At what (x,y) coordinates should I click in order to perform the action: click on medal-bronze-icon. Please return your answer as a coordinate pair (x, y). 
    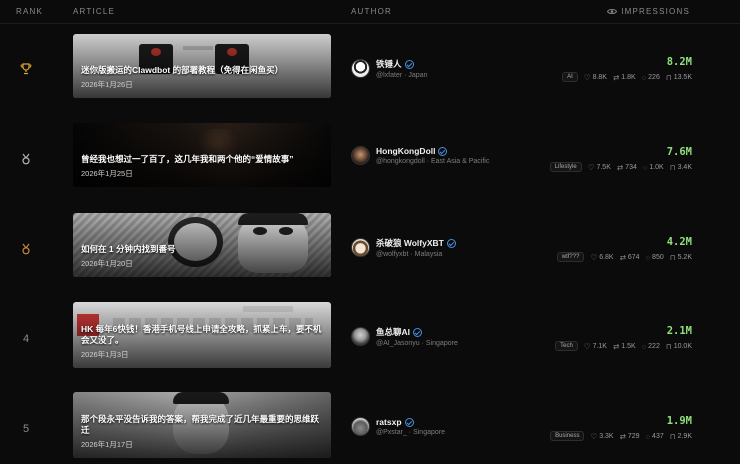
    Looking at the image, I should click on (26, 249).